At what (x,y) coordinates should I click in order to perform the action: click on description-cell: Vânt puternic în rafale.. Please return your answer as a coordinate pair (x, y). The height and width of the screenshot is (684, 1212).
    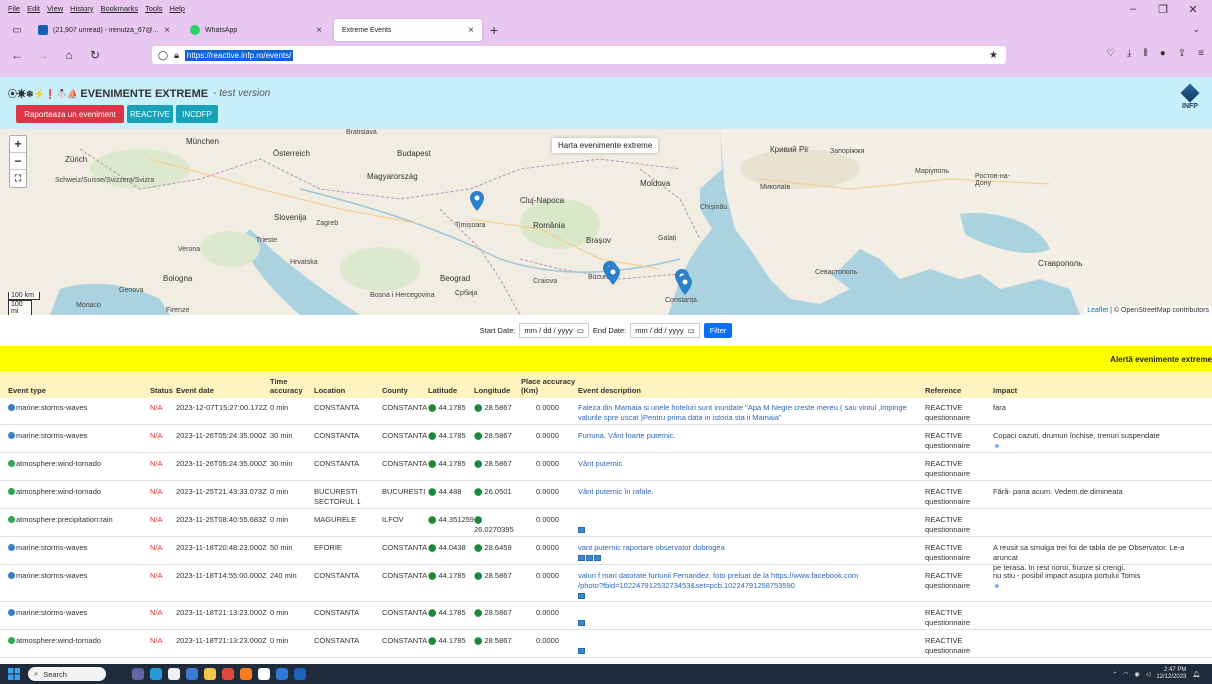
    Looking at the image, I should click on (748, 492).